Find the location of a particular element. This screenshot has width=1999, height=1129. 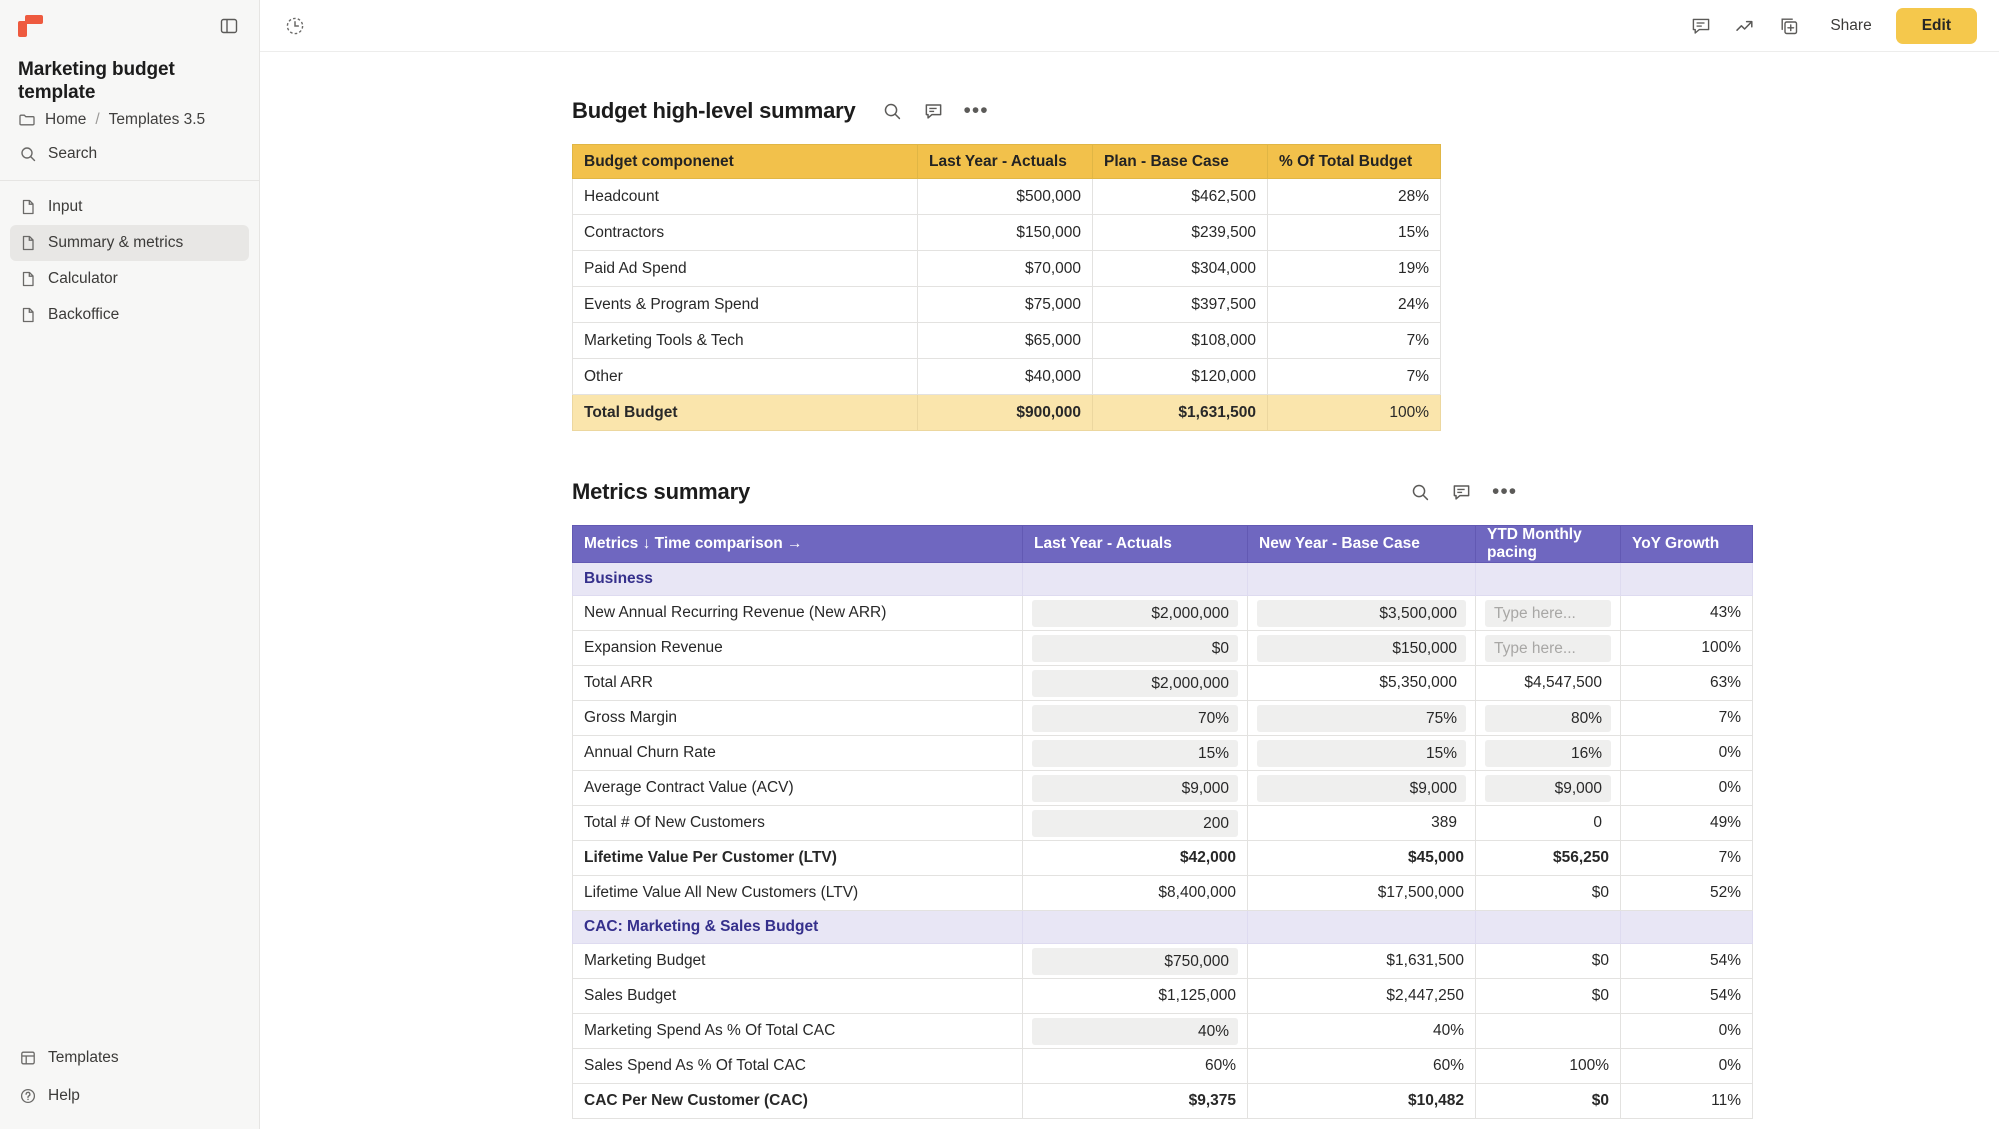

column-header-component: Budget componenet is located at coordinates (745, 161).